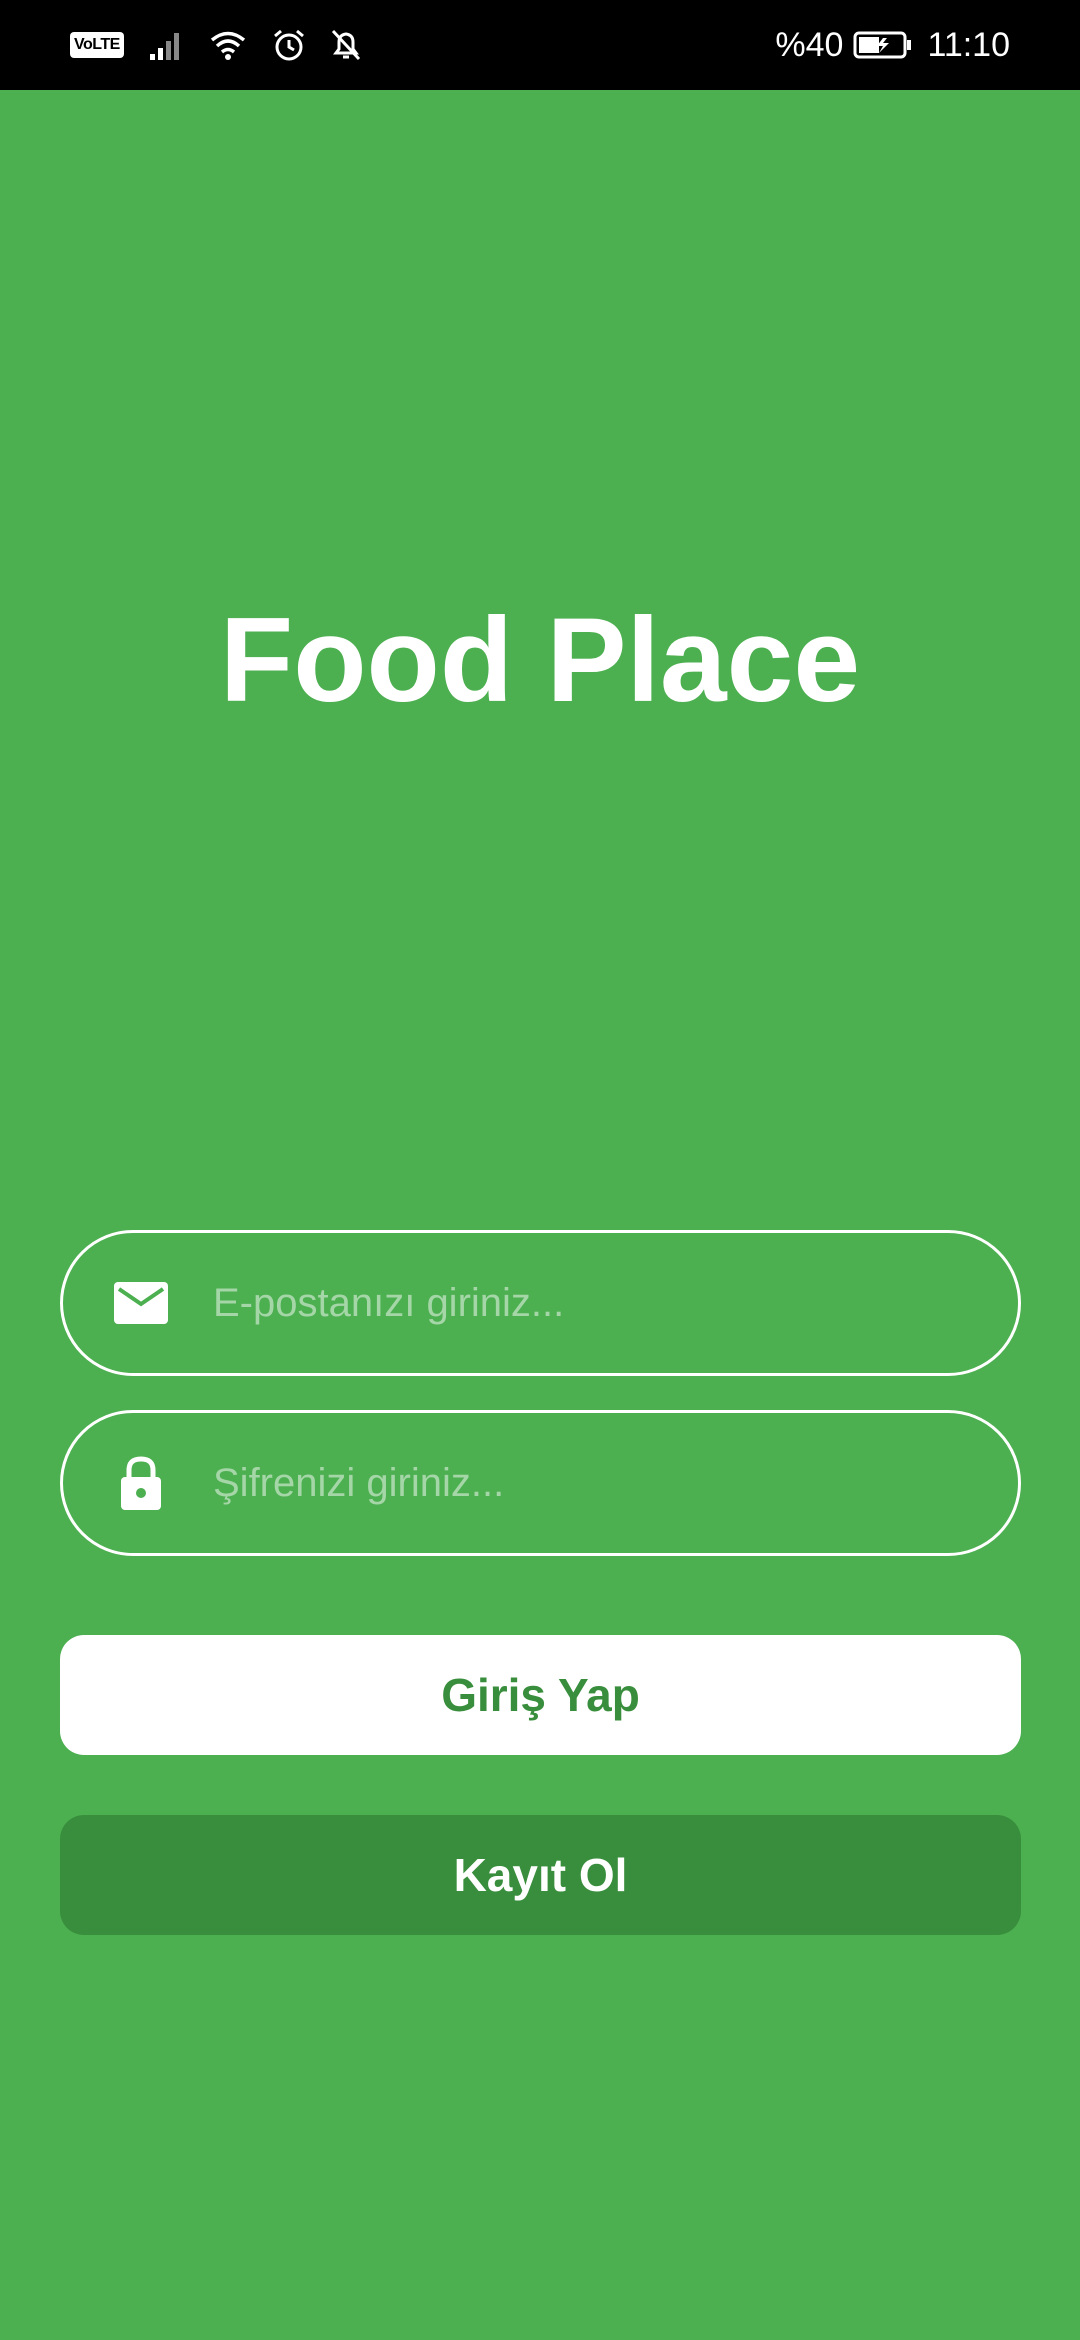  Describe the element at coordinates (227, 45) in the screenshot. I see `wifi-icon` at that location.